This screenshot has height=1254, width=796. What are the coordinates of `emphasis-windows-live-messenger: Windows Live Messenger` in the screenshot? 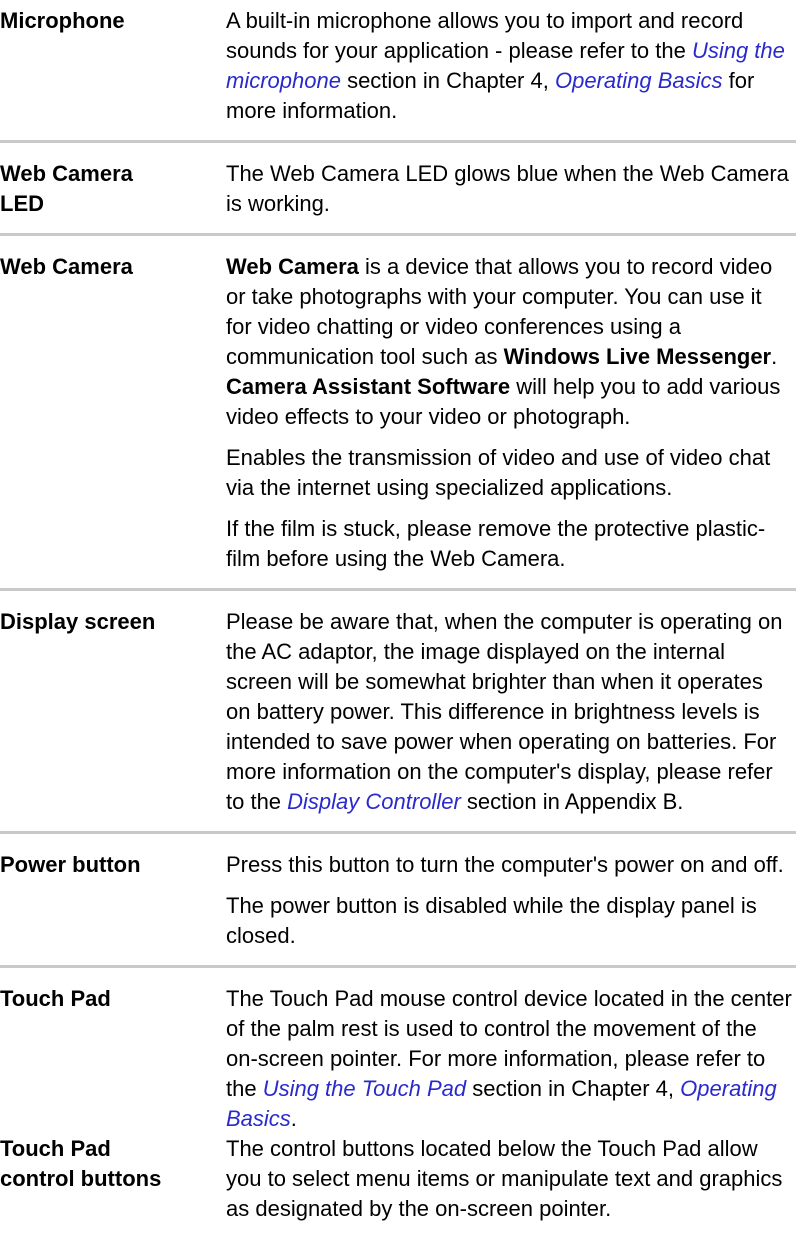 It's located at (637, 356).